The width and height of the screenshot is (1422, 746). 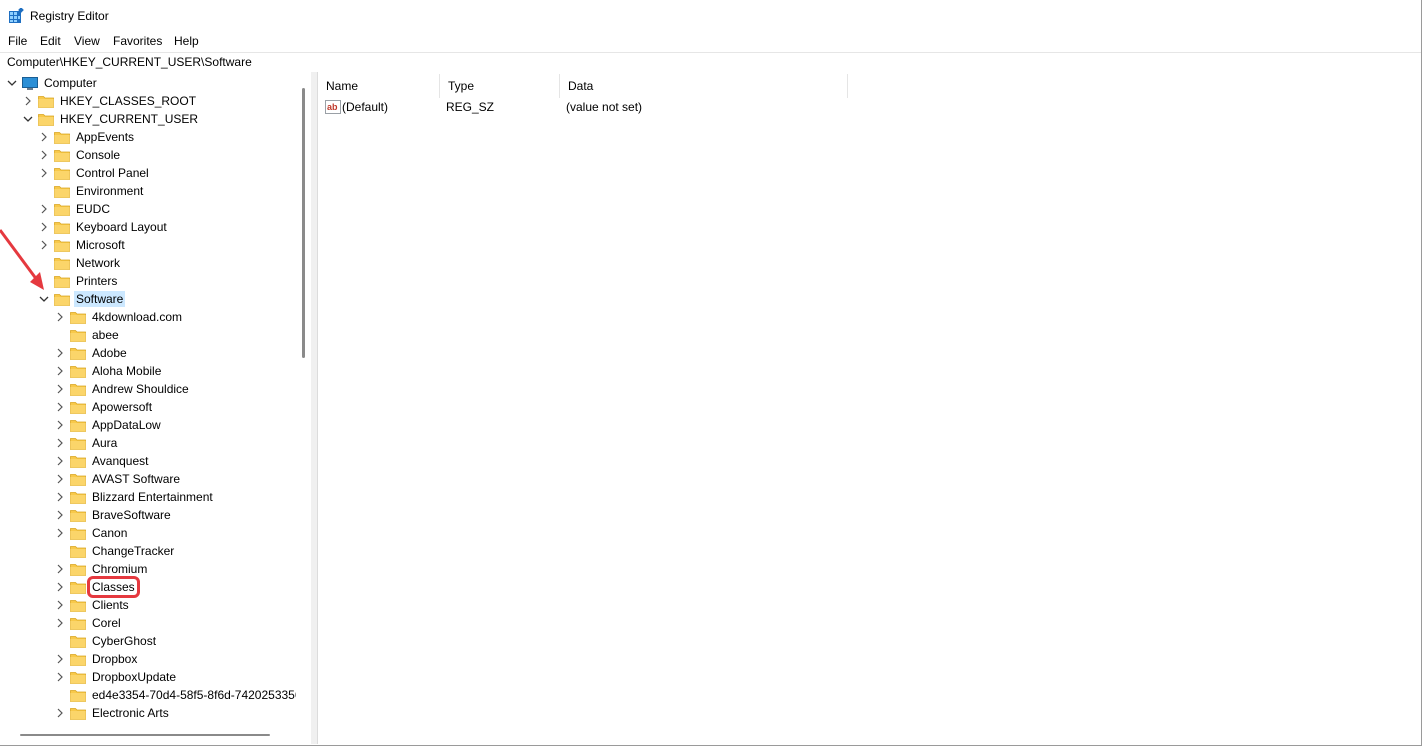 I want to click on menu-help: Help, so click(x=186, y=41).